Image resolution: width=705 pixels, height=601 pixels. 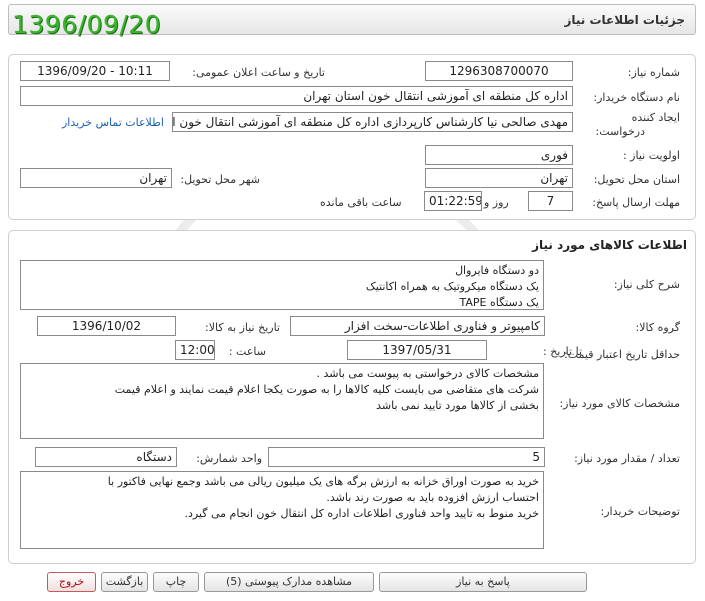 What do you see at coordinates (496, 202) in the screenshot?
I see `days-word: روز و` at bounding box center [496, 202].